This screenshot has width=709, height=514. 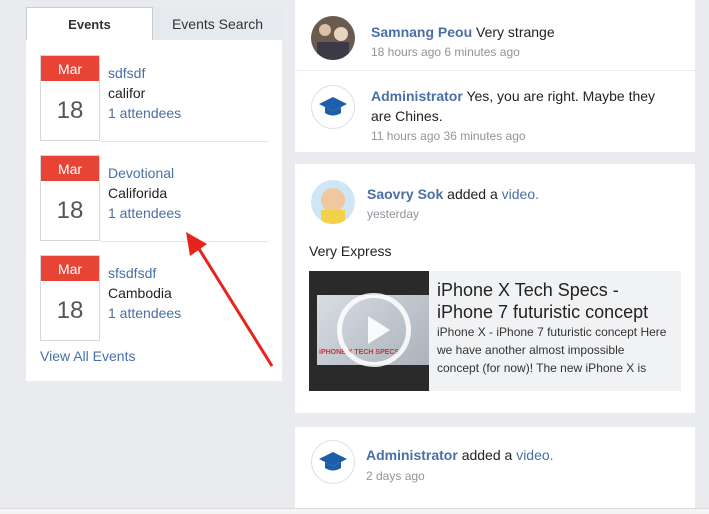 What do you see at coordinates (395, 476) in the screenshot?
I see `post-timestamp: 2 days ago` at bounding box center [395, 476].